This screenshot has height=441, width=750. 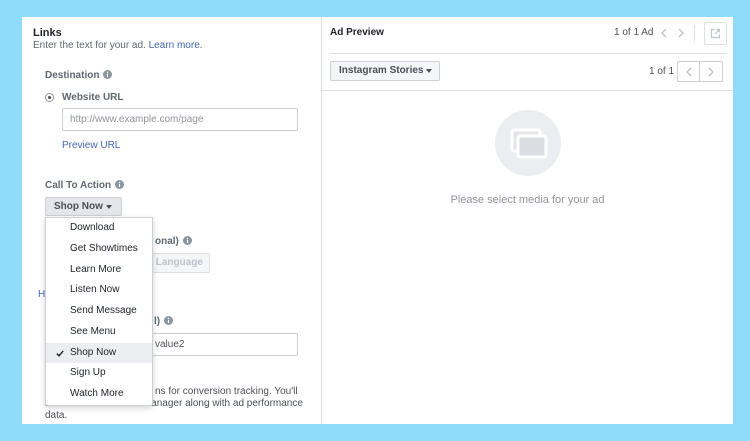 What do you see at coordinates (78, 185) in the screenshot?
I see `call-to-action-label: Call To Action` at bounding box center [78, 185].